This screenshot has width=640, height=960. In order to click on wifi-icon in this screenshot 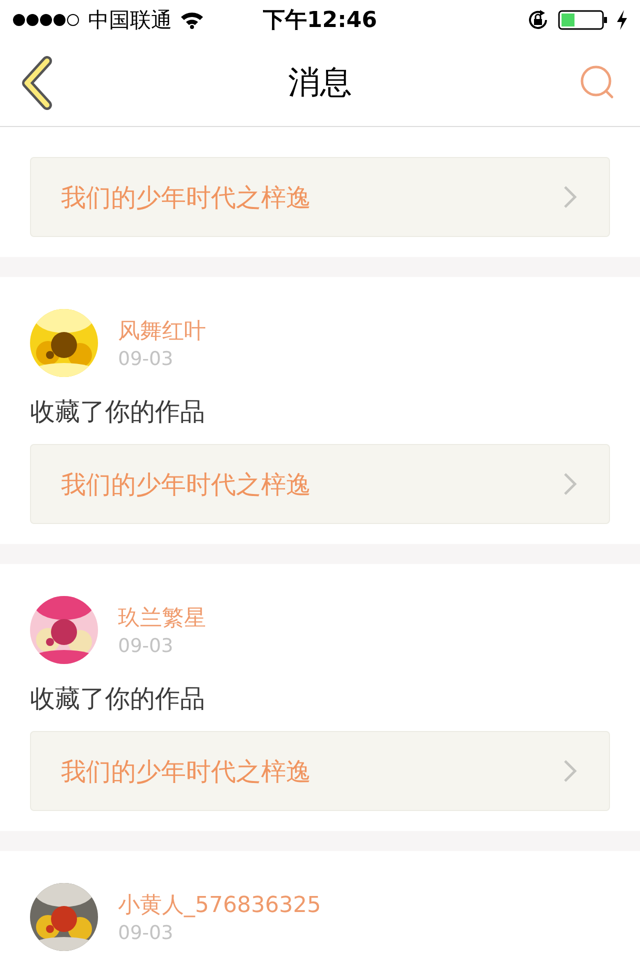, I will do `click(192, 20)`.